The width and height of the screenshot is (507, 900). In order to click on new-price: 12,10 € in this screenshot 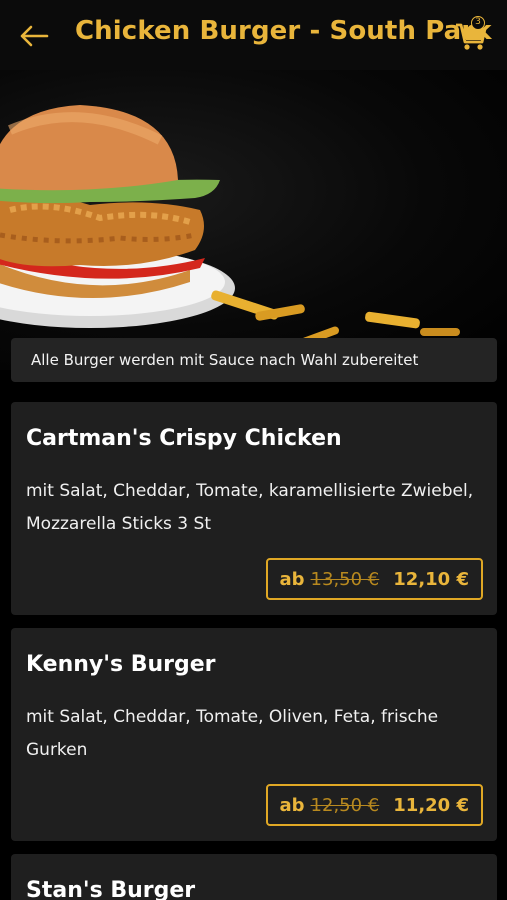, I will do `click(431, 579)`.